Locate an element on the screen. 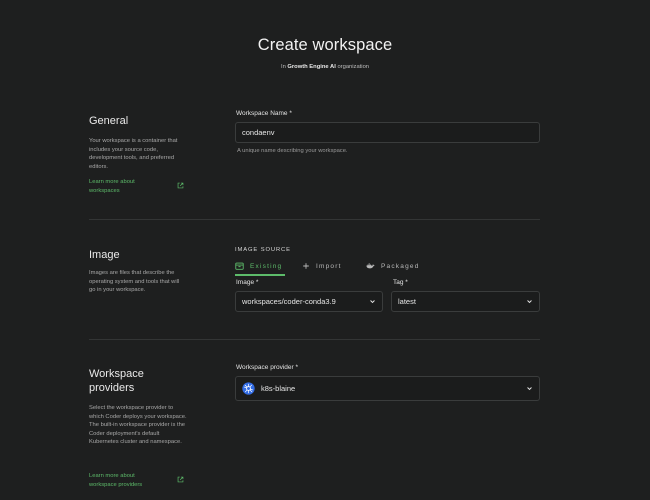 This screenshot has width=650, height=500. tab-existing-label: Existing is located at coordinates (266, 266).